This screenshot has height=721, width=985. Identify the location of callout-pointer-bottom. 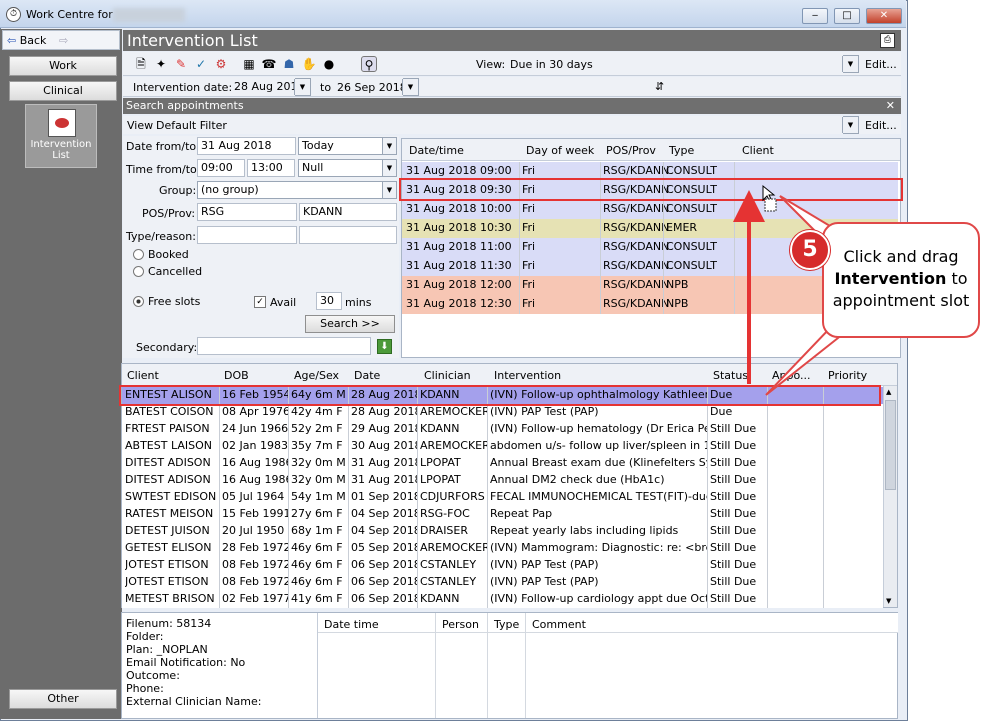
(802, 361).